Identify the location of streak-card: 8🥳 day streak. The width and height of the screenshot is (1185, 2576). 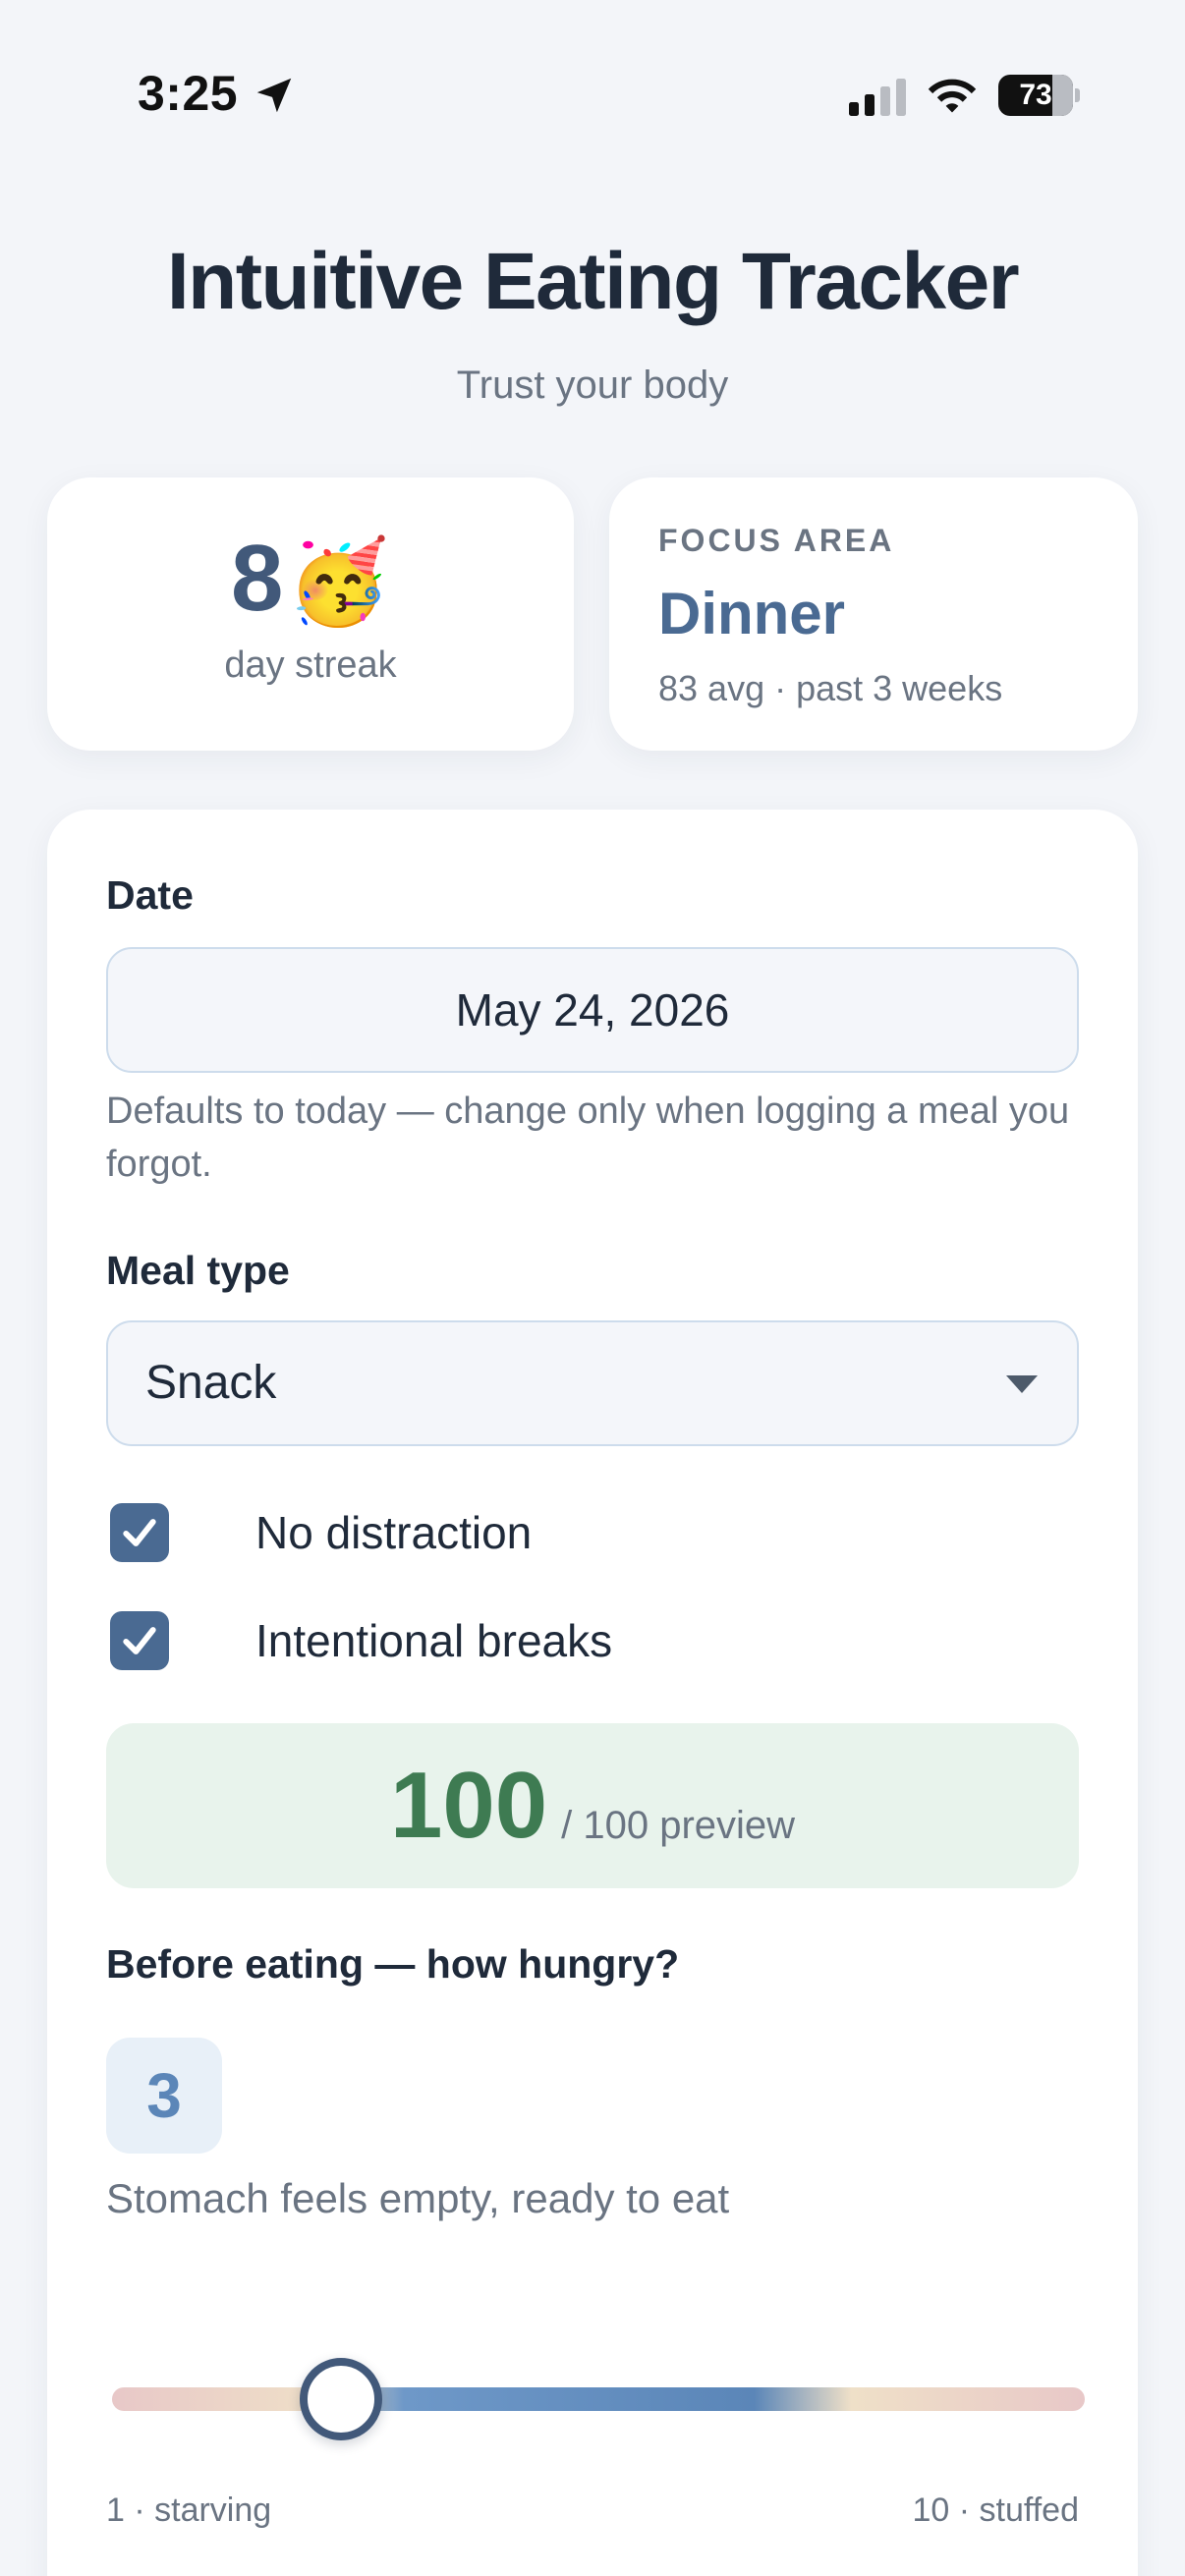
(311, 614).